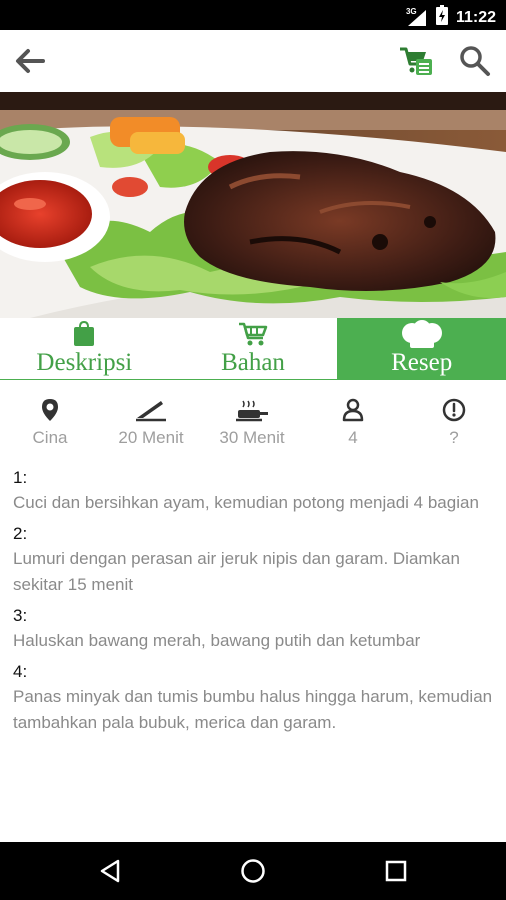  I want to click on status-bar: 3G 11:22, so click(253, 15).